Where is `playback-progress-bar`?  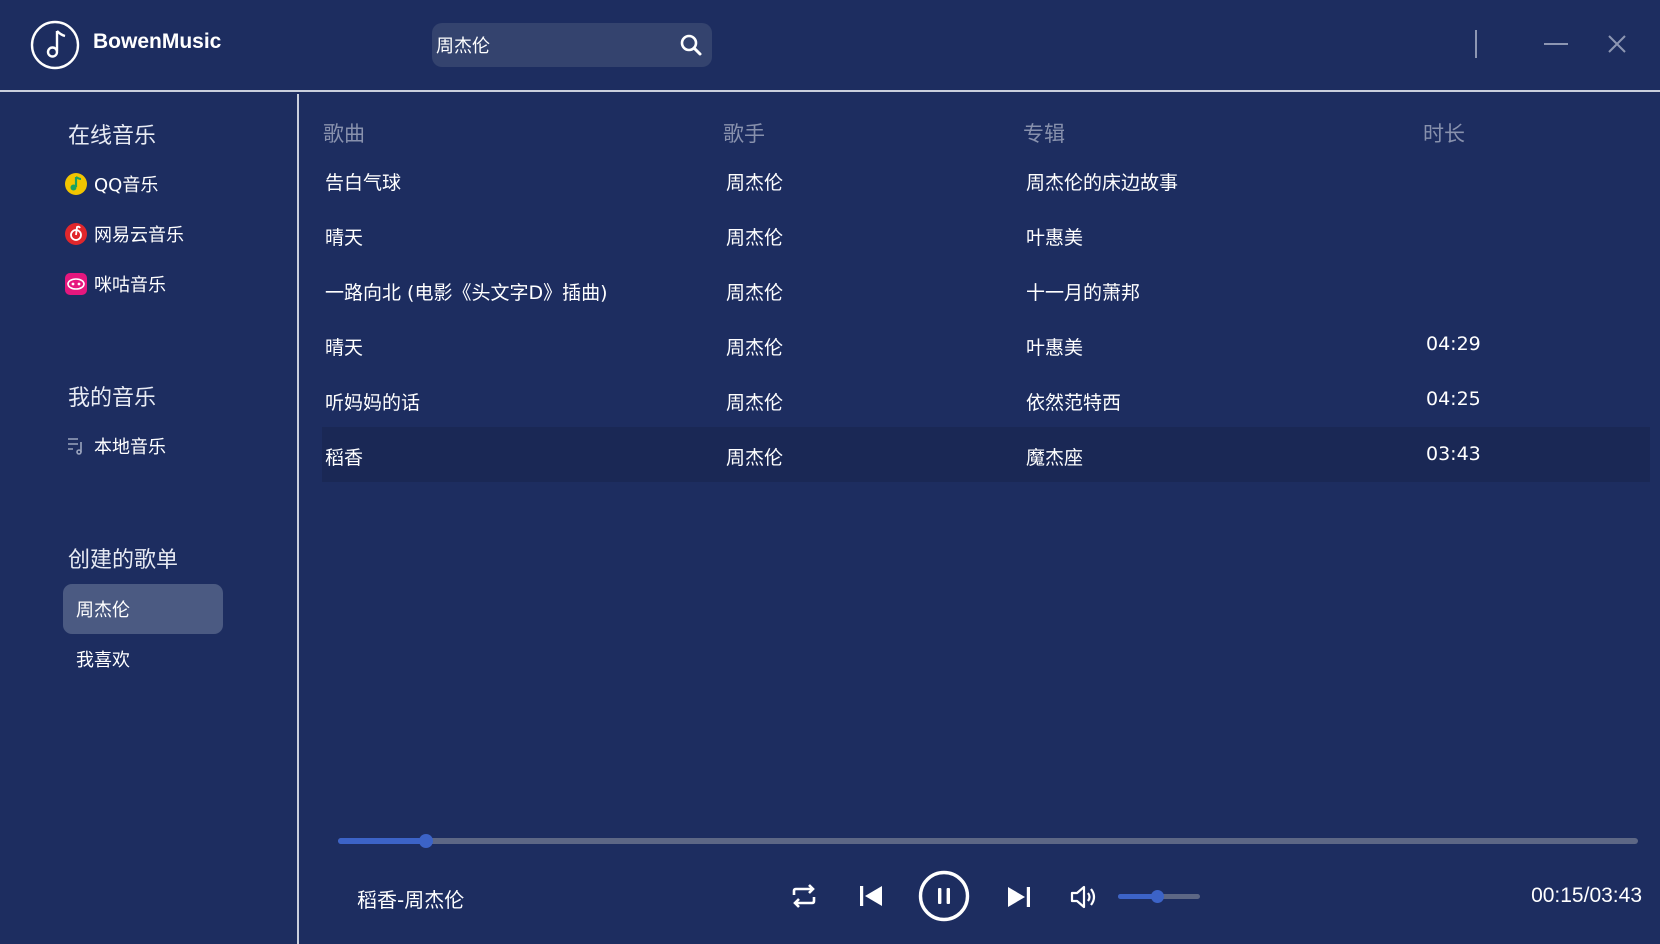 playback-progress-bar is located at coordinates (988, 841).